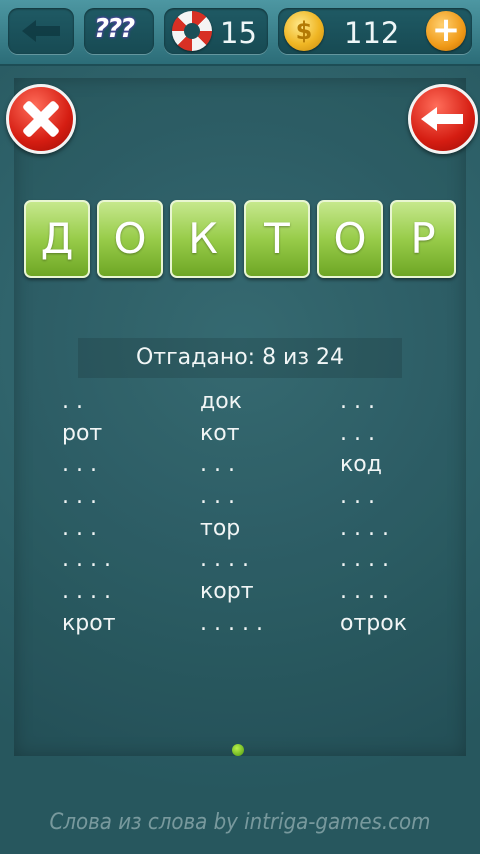 The image size is (480, 854). I want to click on word-slot: . . . . ., so click(231, 623).